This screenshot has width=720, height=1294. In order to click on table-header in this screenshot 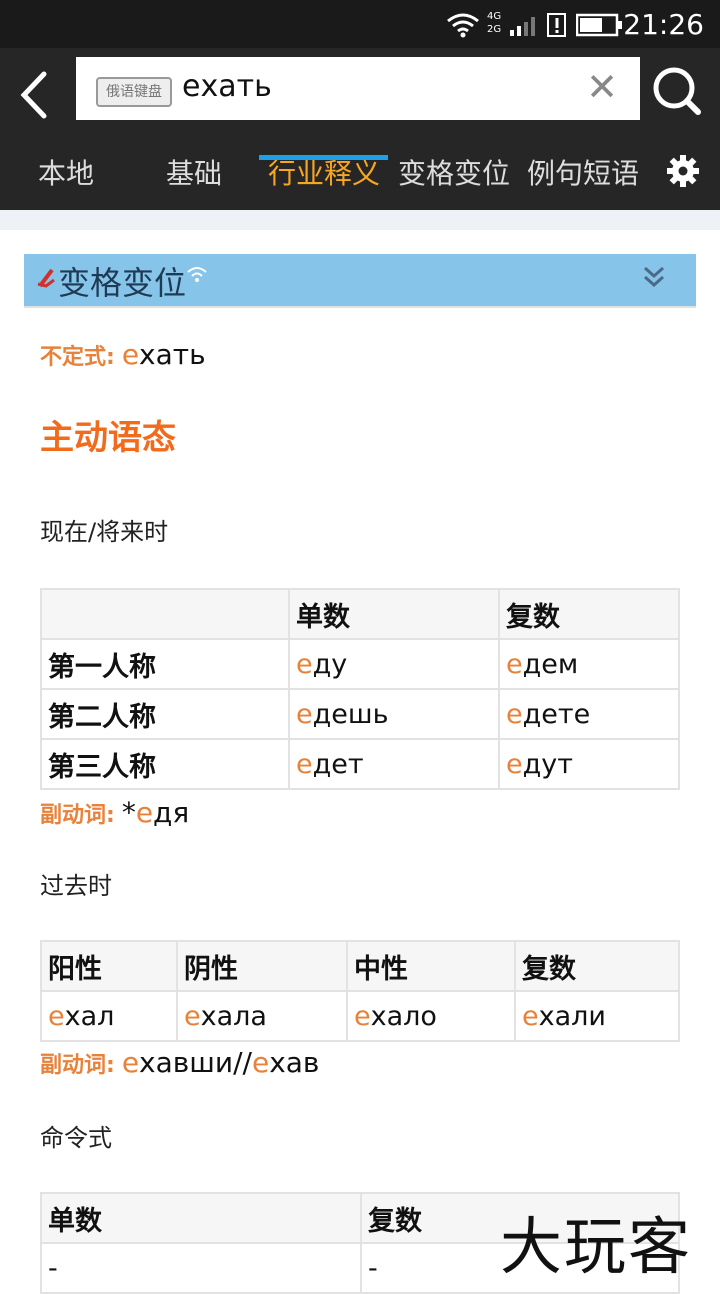, I will do `click(165, 614)`.